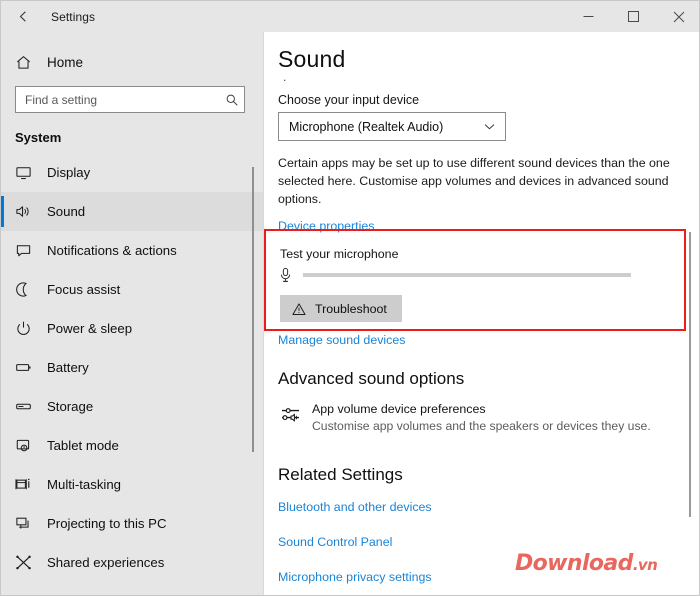 Image resolution: width=700 pixels, height=596 pixels. What do you see at coordinates (66, 211) in the screenshot?
I see `sidebar-item-label: Sound` at bounding box center [66, 211].